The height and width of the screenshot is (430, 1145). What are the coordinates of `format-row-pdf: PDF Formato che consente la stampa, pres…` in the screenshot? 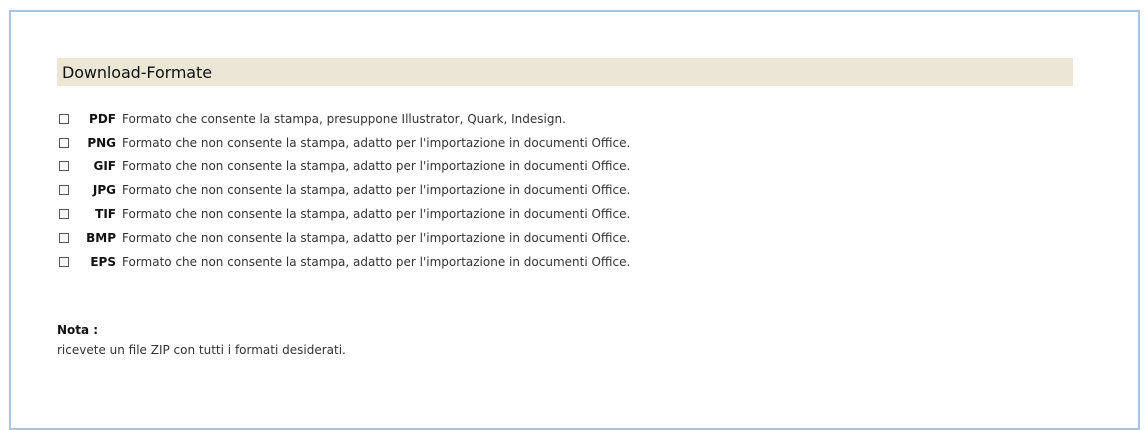 It's located at (507, 119).